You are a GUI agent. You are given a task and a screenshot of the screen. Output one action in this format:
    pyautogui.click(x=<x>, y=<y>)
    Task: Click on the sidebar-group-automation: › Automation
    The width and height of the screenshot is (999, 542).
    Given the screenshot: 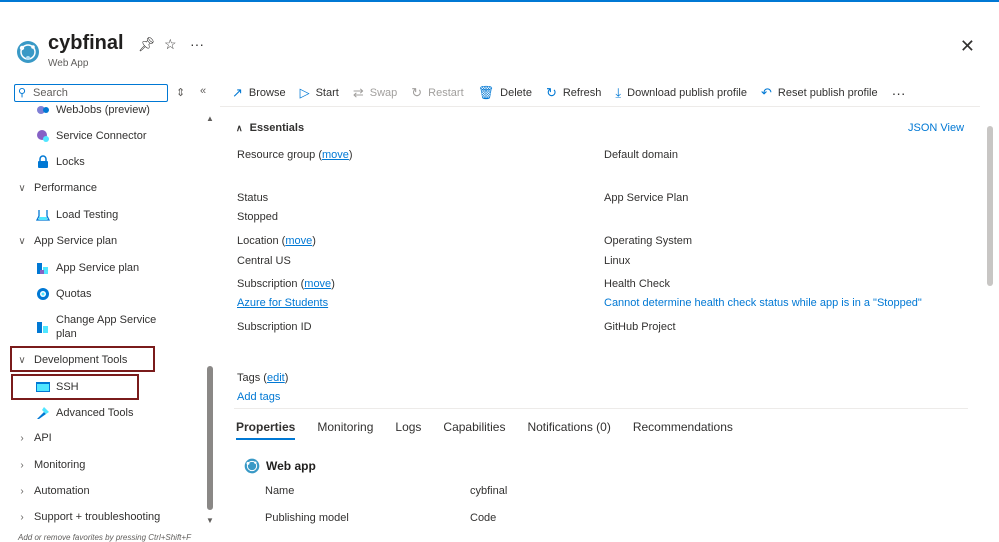 What is the action you would take?
    pyautogui.click(x=53, y=491)
    